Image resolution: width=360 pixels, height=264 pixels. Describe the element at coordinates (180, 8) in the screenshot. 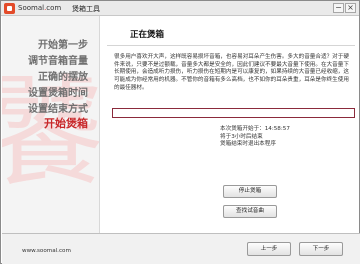

I see `title-bar: Soomal.com 煲箱工具 − ×` at that location.